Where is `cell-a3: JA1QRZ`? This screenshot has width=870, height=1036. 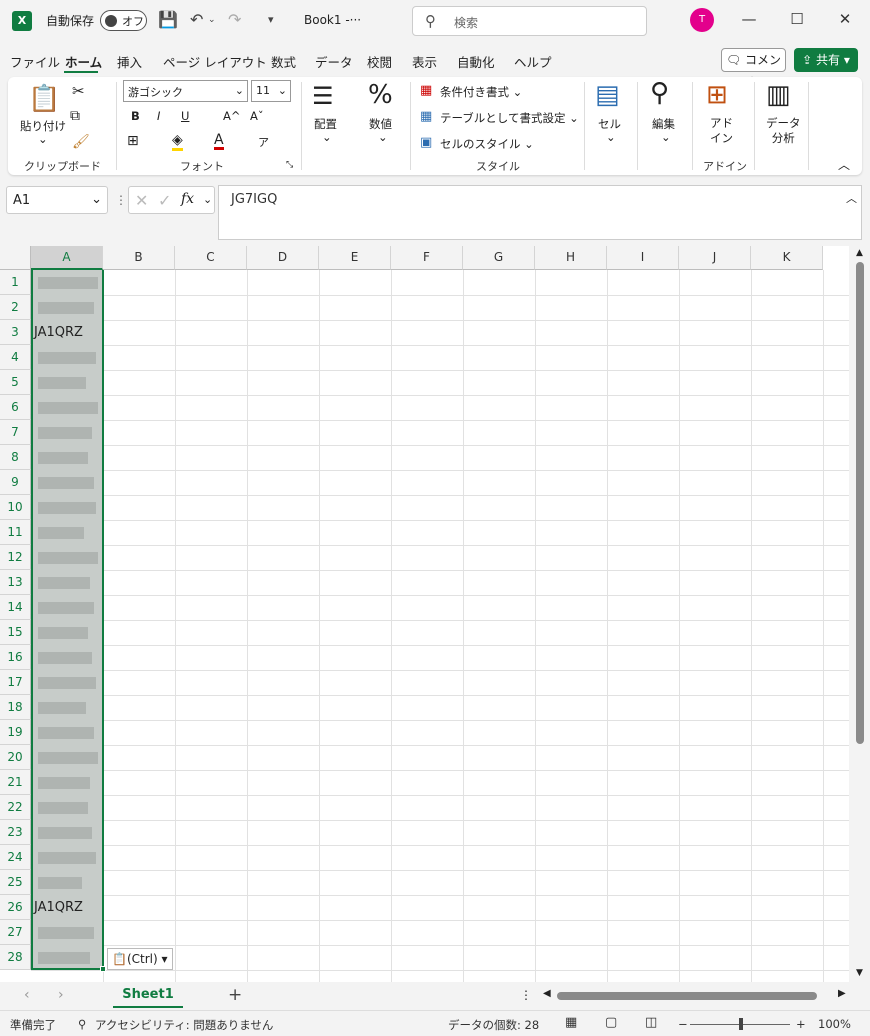 cell-a3: JA1QRZ is located at coordinates (58, 332).